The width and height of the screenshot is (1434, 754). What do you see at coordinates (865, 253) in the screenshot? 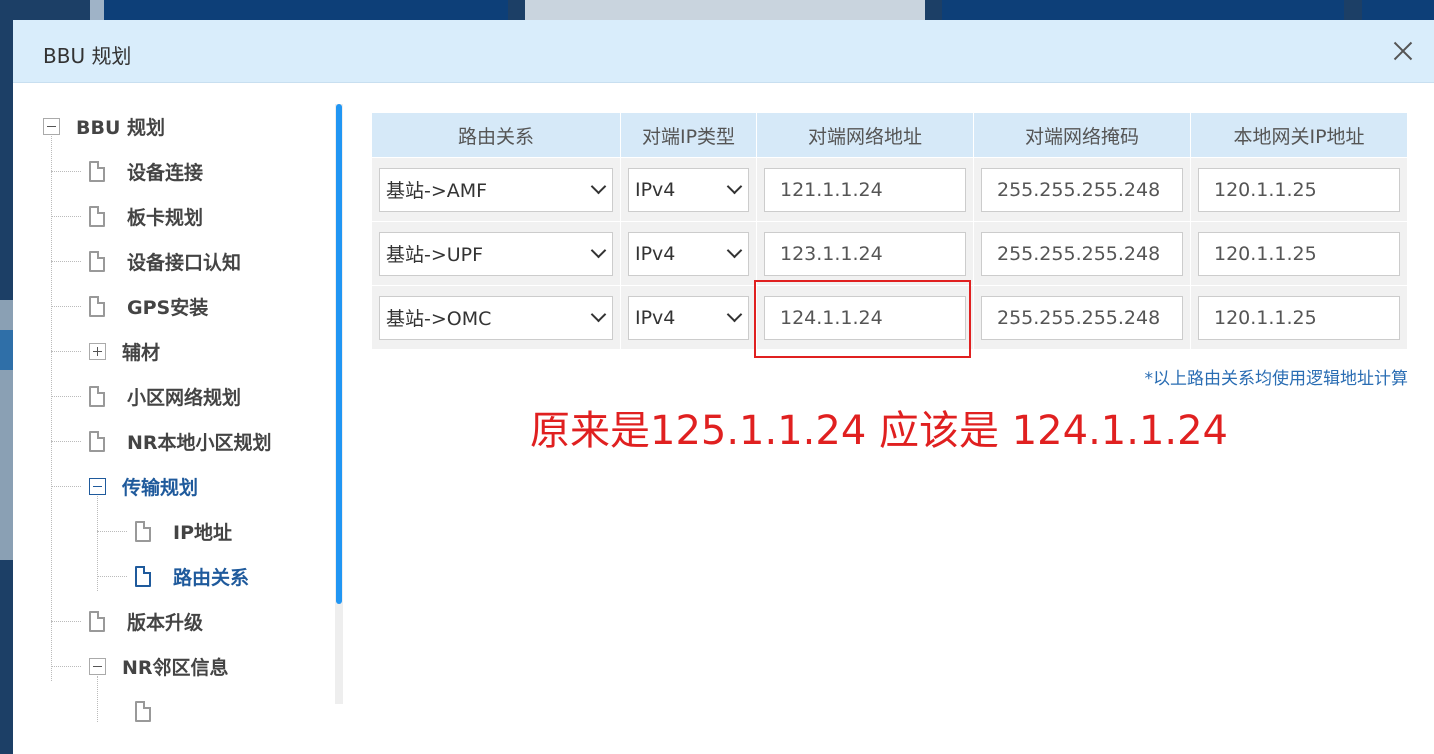
I see `peer-address-input: 123.1.1.24` at bounding box center [865, 253].